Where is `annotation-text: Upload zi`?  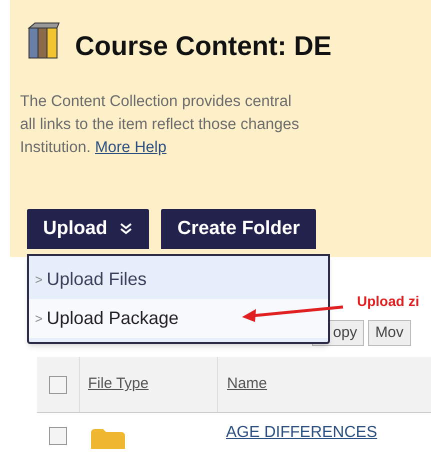
annotation-text: Upload zi is located at coordinates (388, 301).